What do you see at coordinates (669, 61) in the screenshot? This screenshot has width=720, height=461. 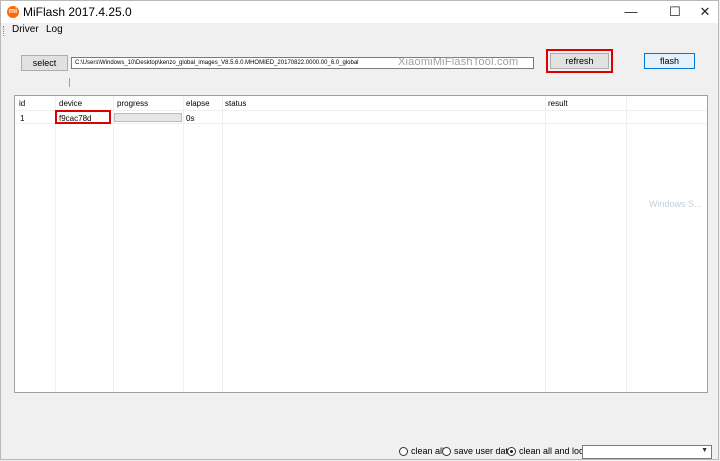 I see `flash-button: flash` at bounding box center [669, 61].